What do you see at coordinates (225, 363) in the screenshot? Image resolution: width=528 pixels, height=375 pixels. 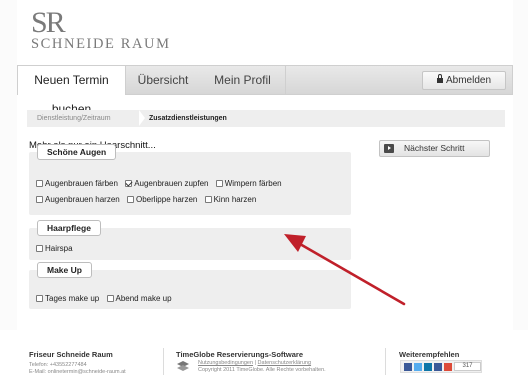 I see `terms-link: Nutzungsbedingungen` at bounding box center [225, 363].